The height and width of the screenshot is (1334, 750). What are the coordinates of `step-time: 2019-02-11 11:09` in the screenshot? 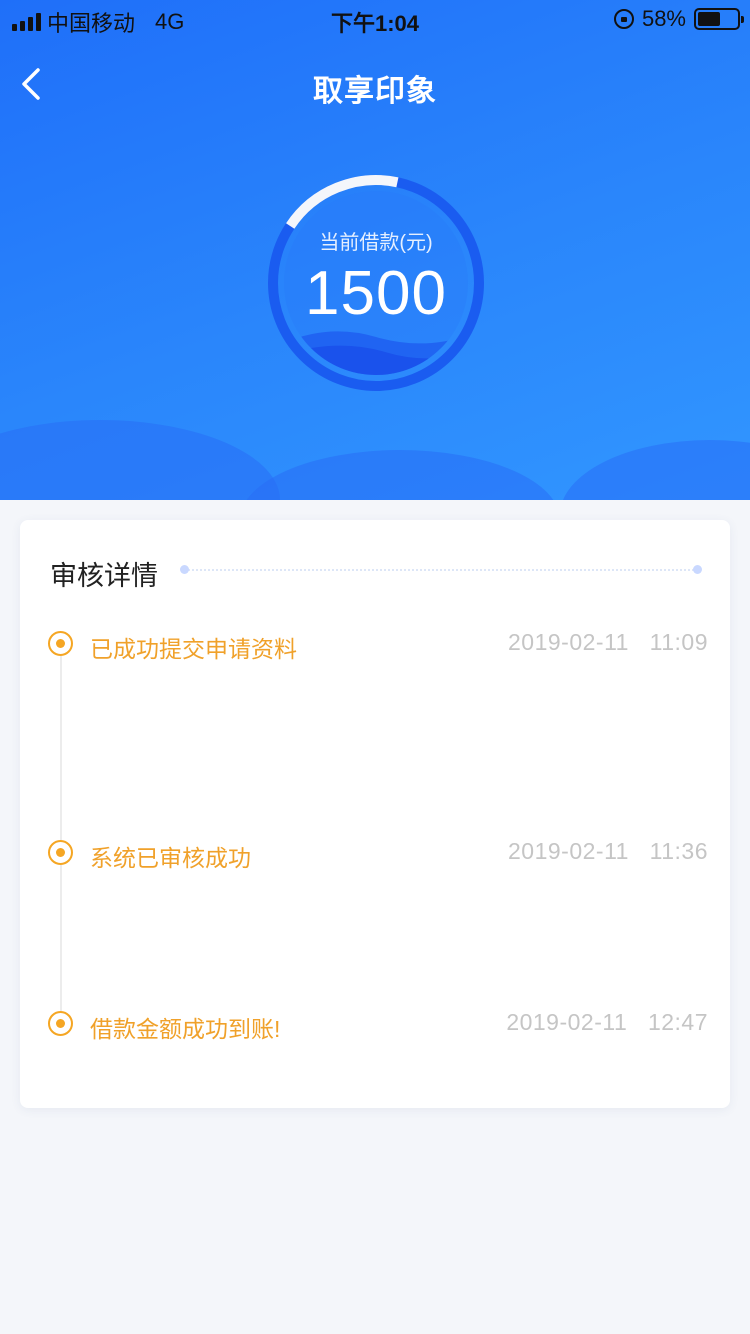 It's located at (608, 642).